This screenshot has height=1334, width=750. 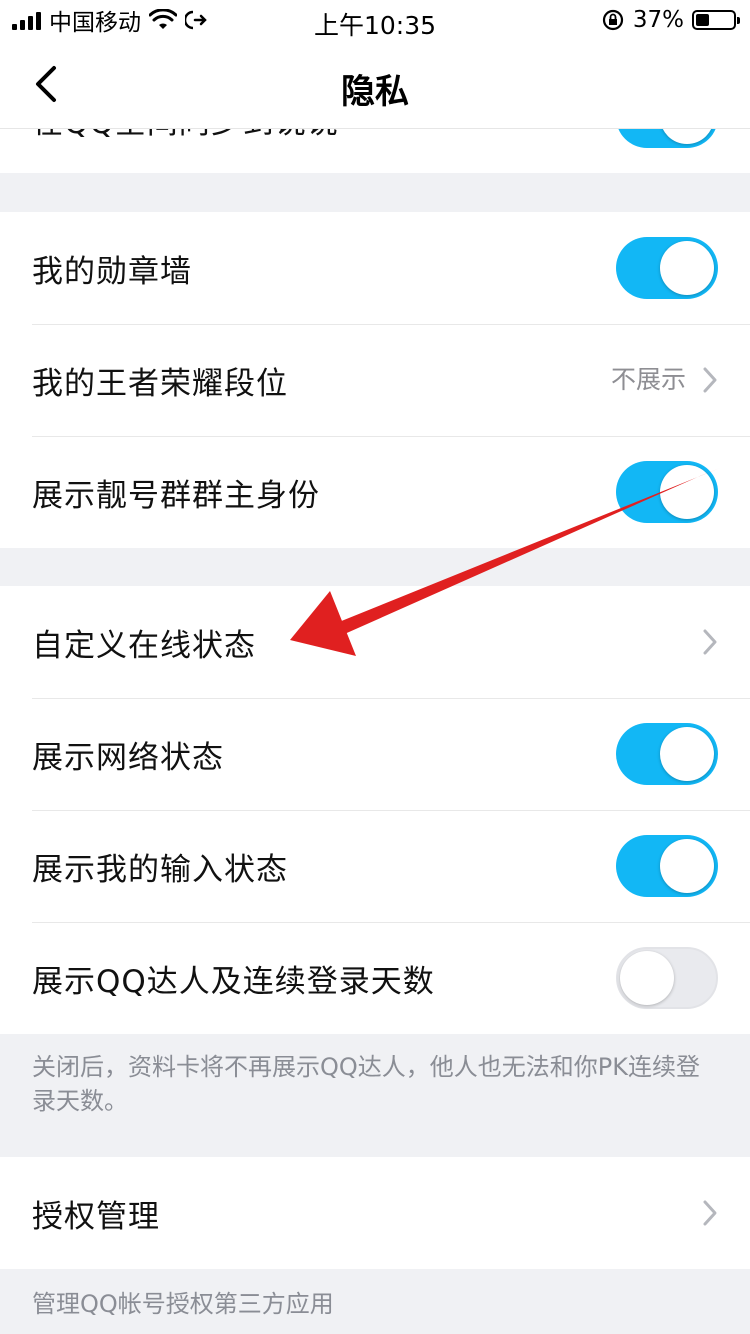 I want to click on status-bar: 中国移动 上午10:35 37%, so click(x=375, y=20).